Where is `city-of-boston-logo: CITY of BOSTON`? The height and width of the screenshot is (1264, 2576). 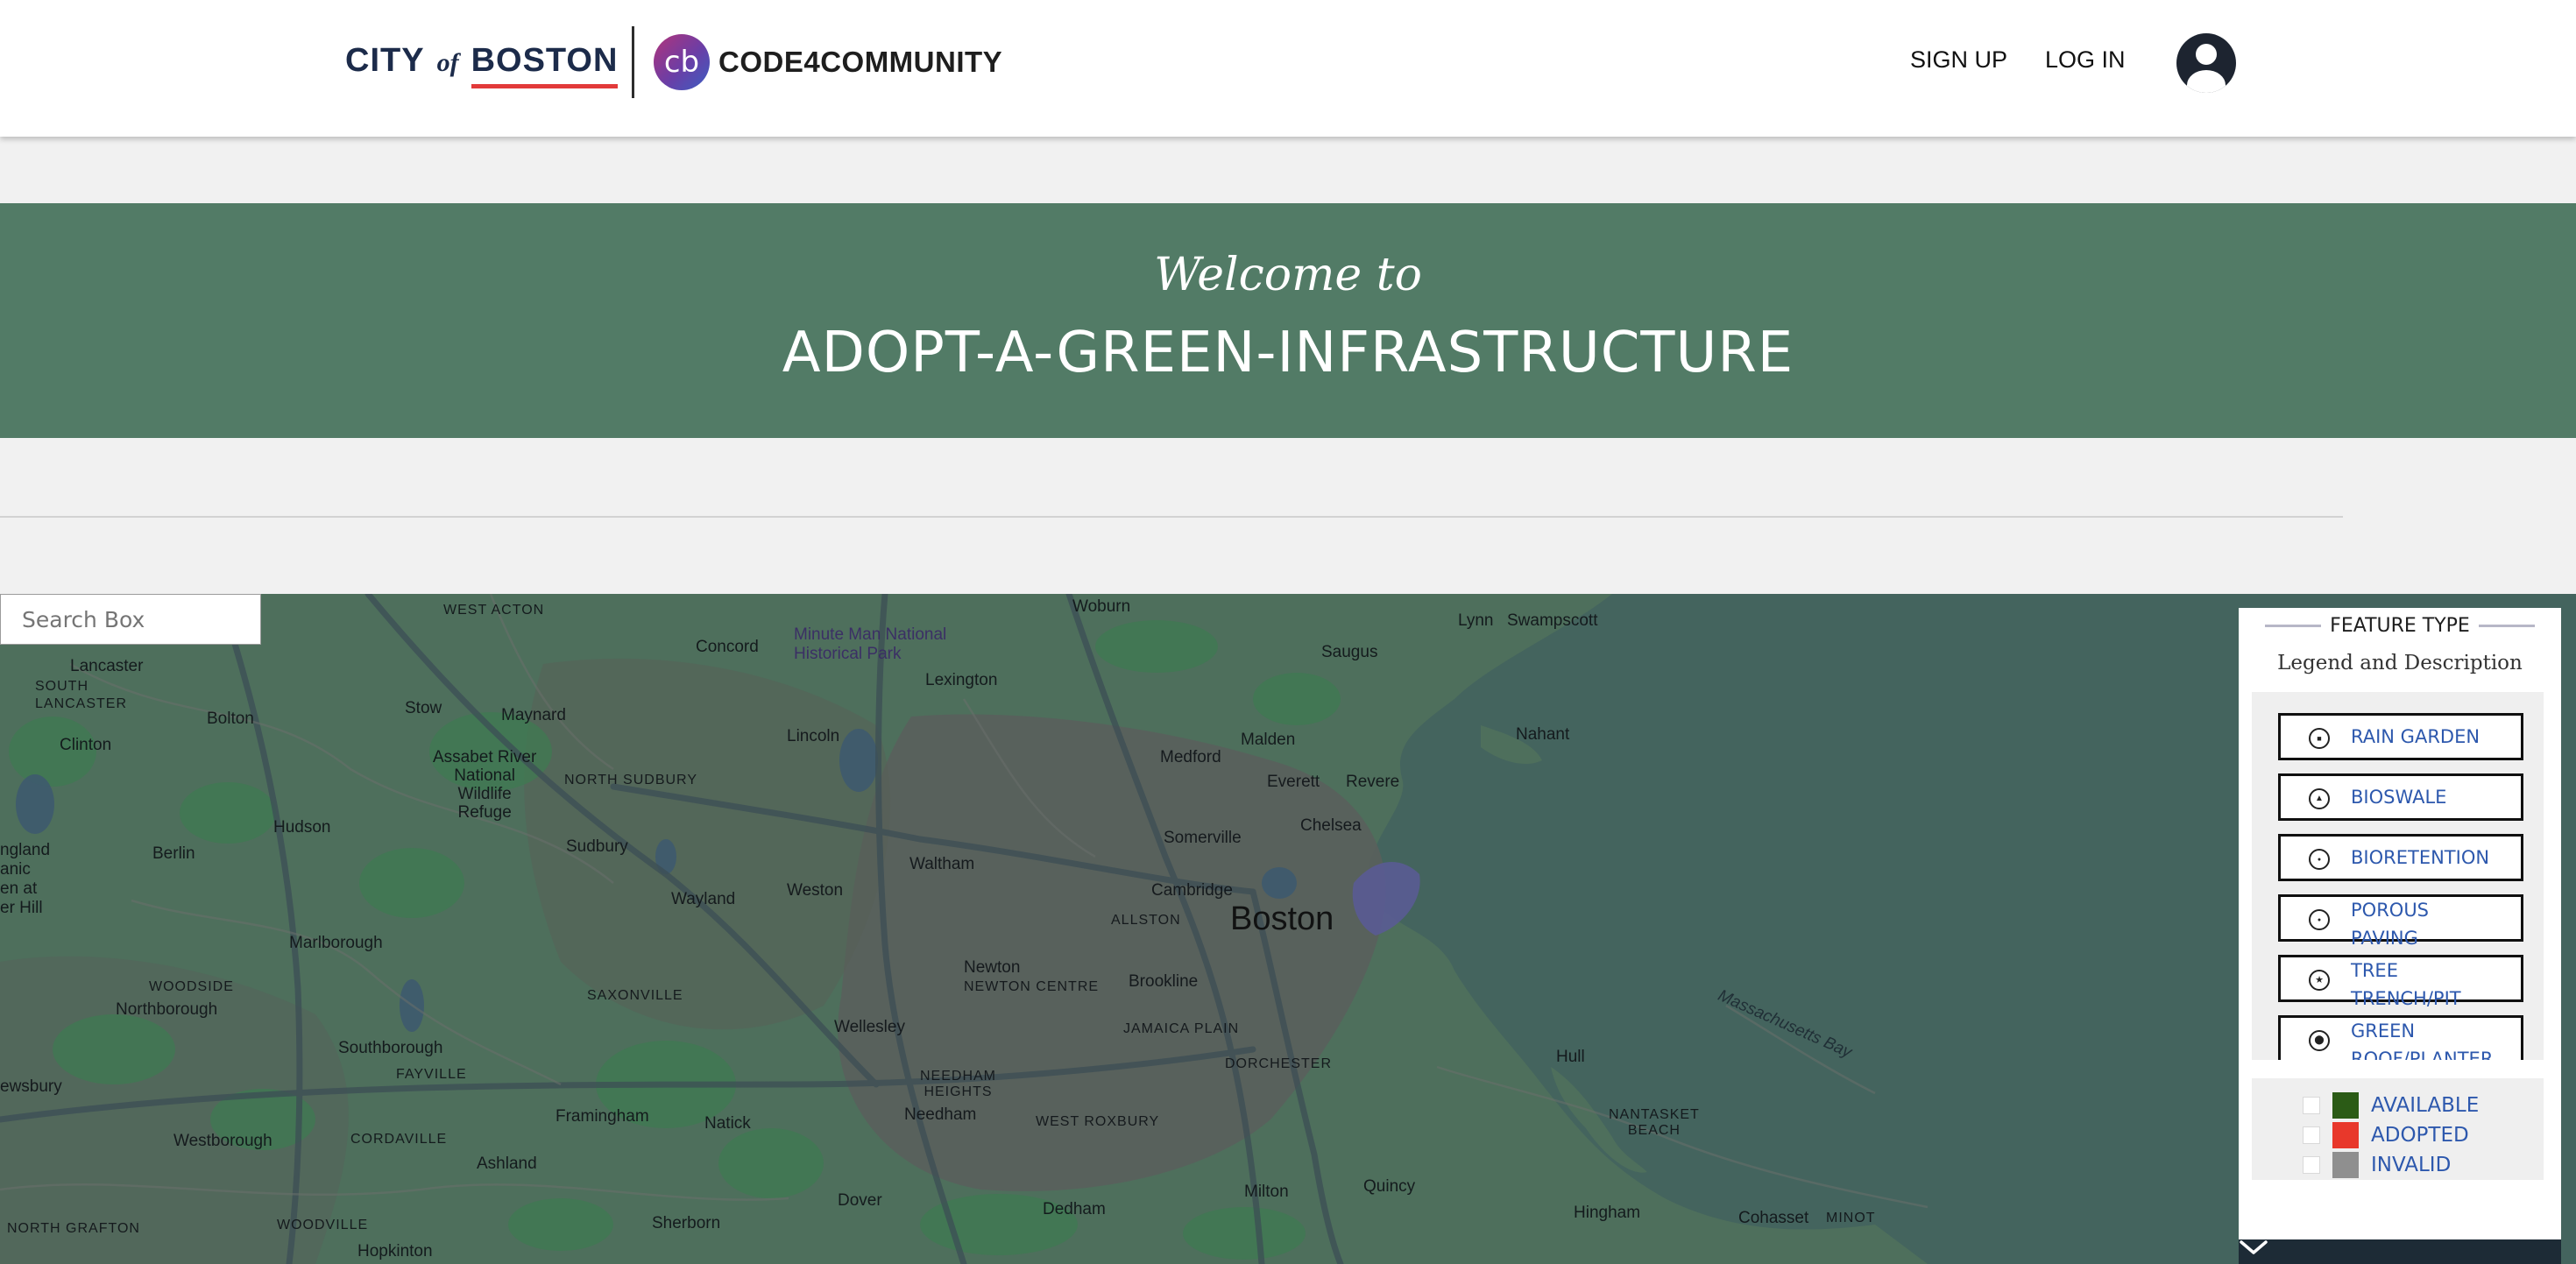 city-of-boston-logo: CITY of BOSTON is located at coordinates (482, 66).